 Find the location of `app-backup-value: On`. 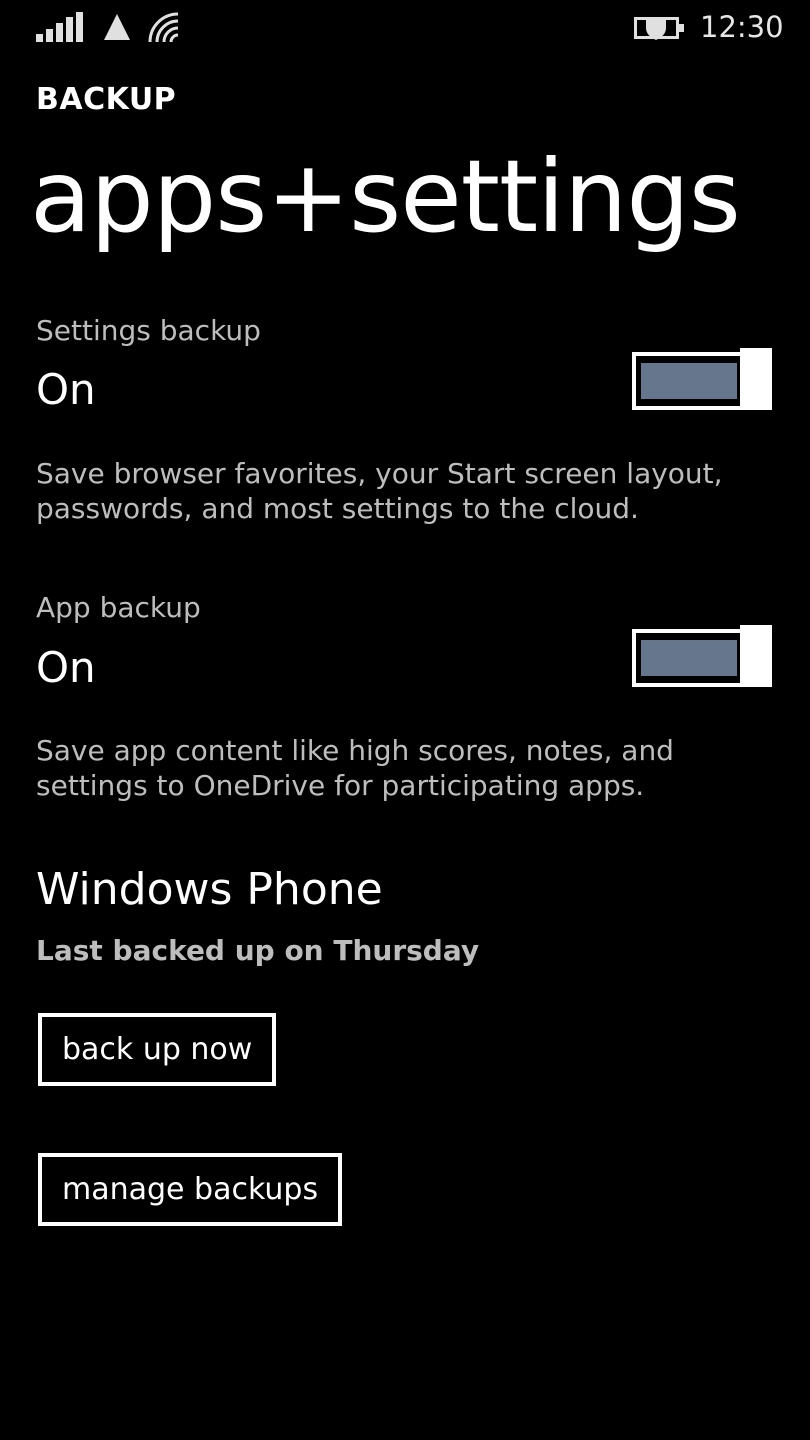

app-backup-value: On is located at coordinates (66, 667).